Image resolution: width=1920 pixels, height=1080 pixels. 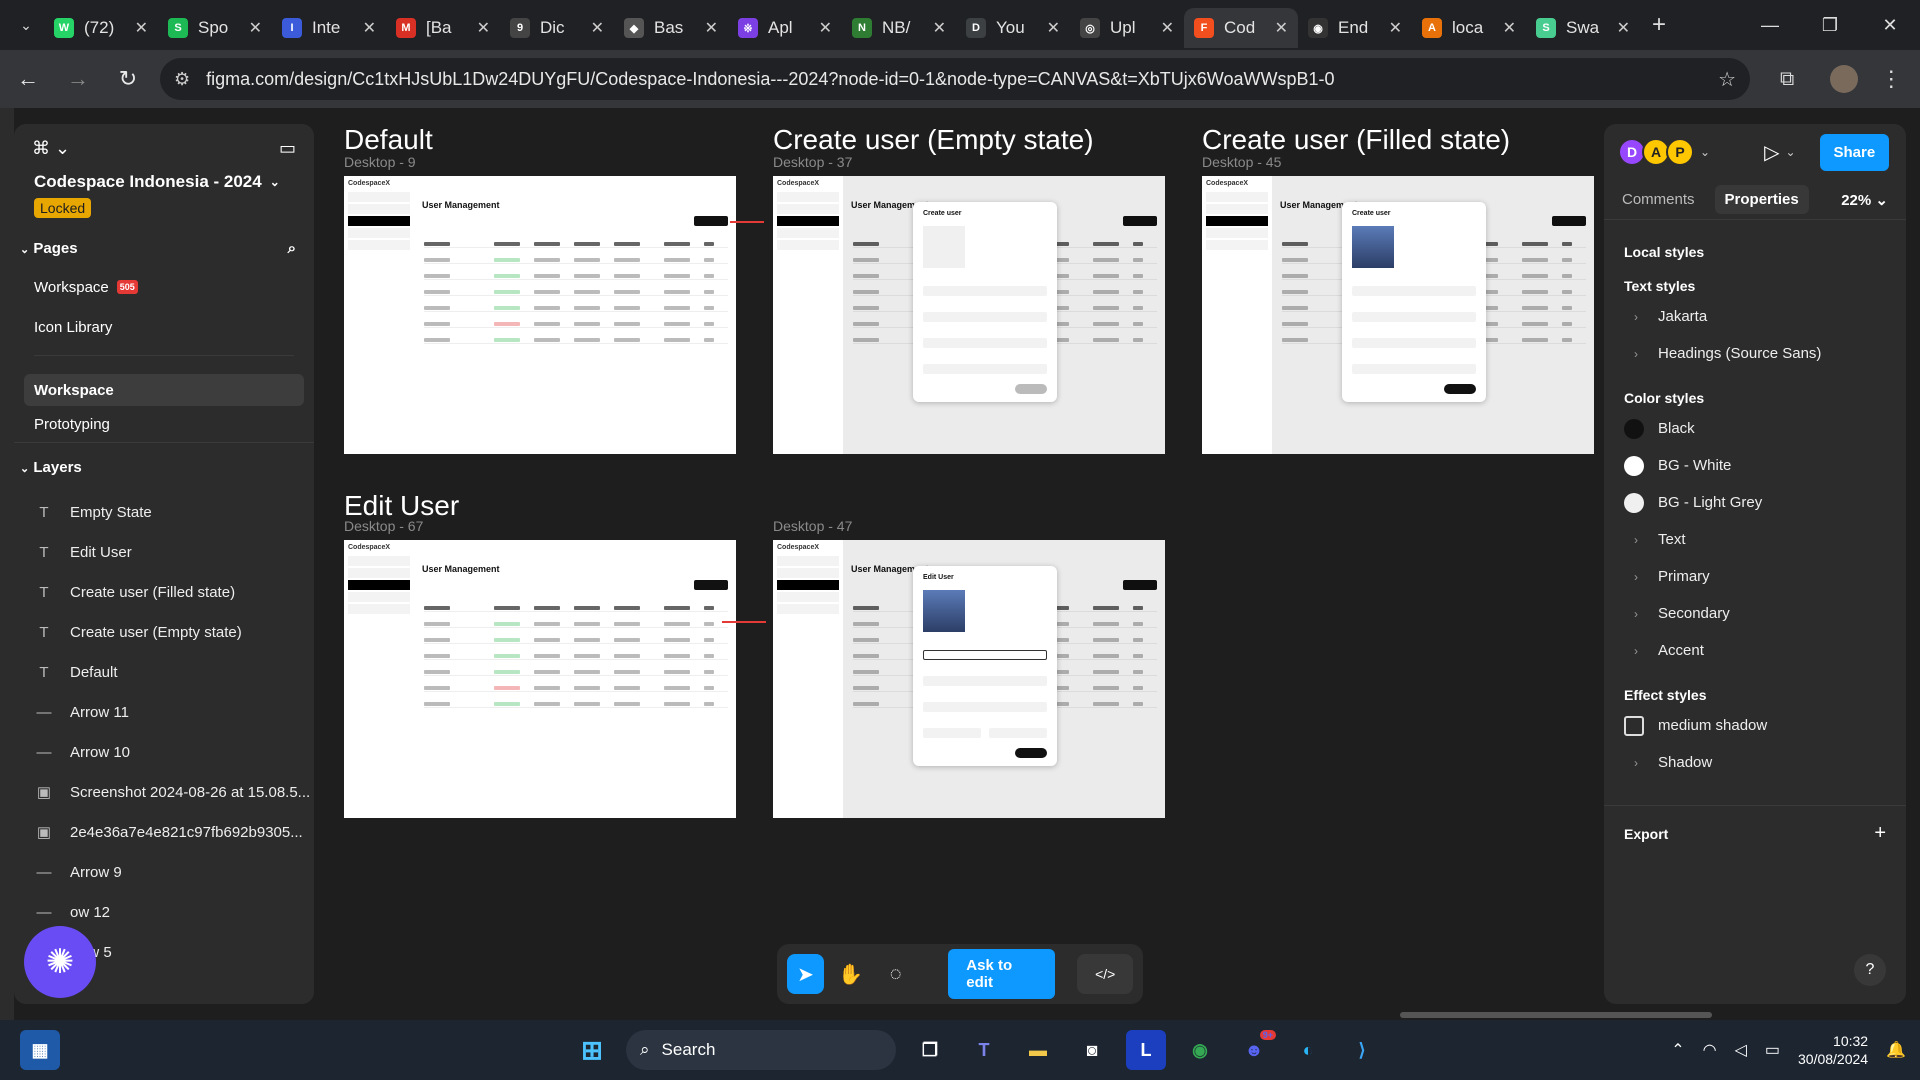 I want to click on close-window-icon: ✕, so click(x=1890, y=25).